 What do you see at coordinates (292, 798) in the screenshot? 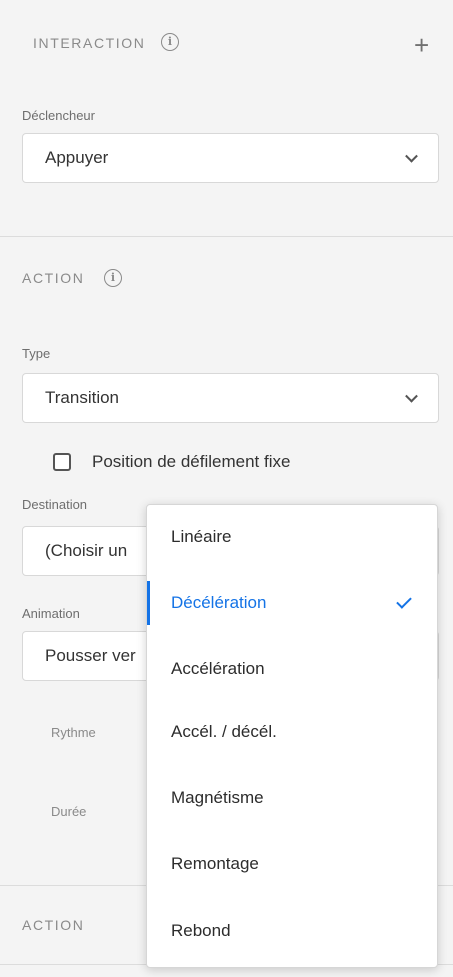
I see `menu-item-magnetisme: Magnétisme` at bounding box center [292, 798].